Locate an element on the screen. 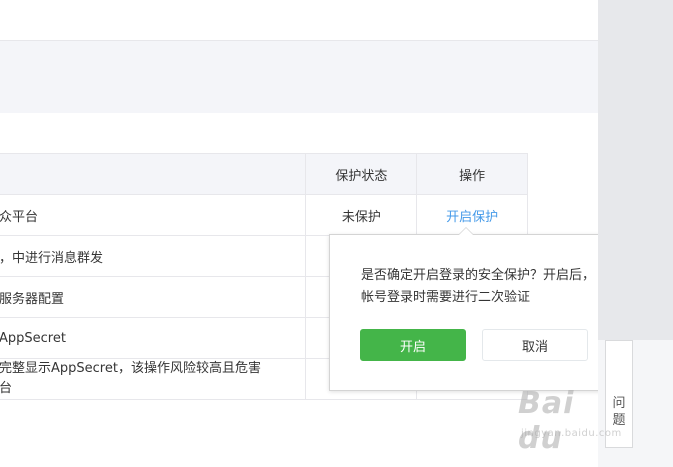  baidu-logo: Bai du is located at coordinates (546, 421).